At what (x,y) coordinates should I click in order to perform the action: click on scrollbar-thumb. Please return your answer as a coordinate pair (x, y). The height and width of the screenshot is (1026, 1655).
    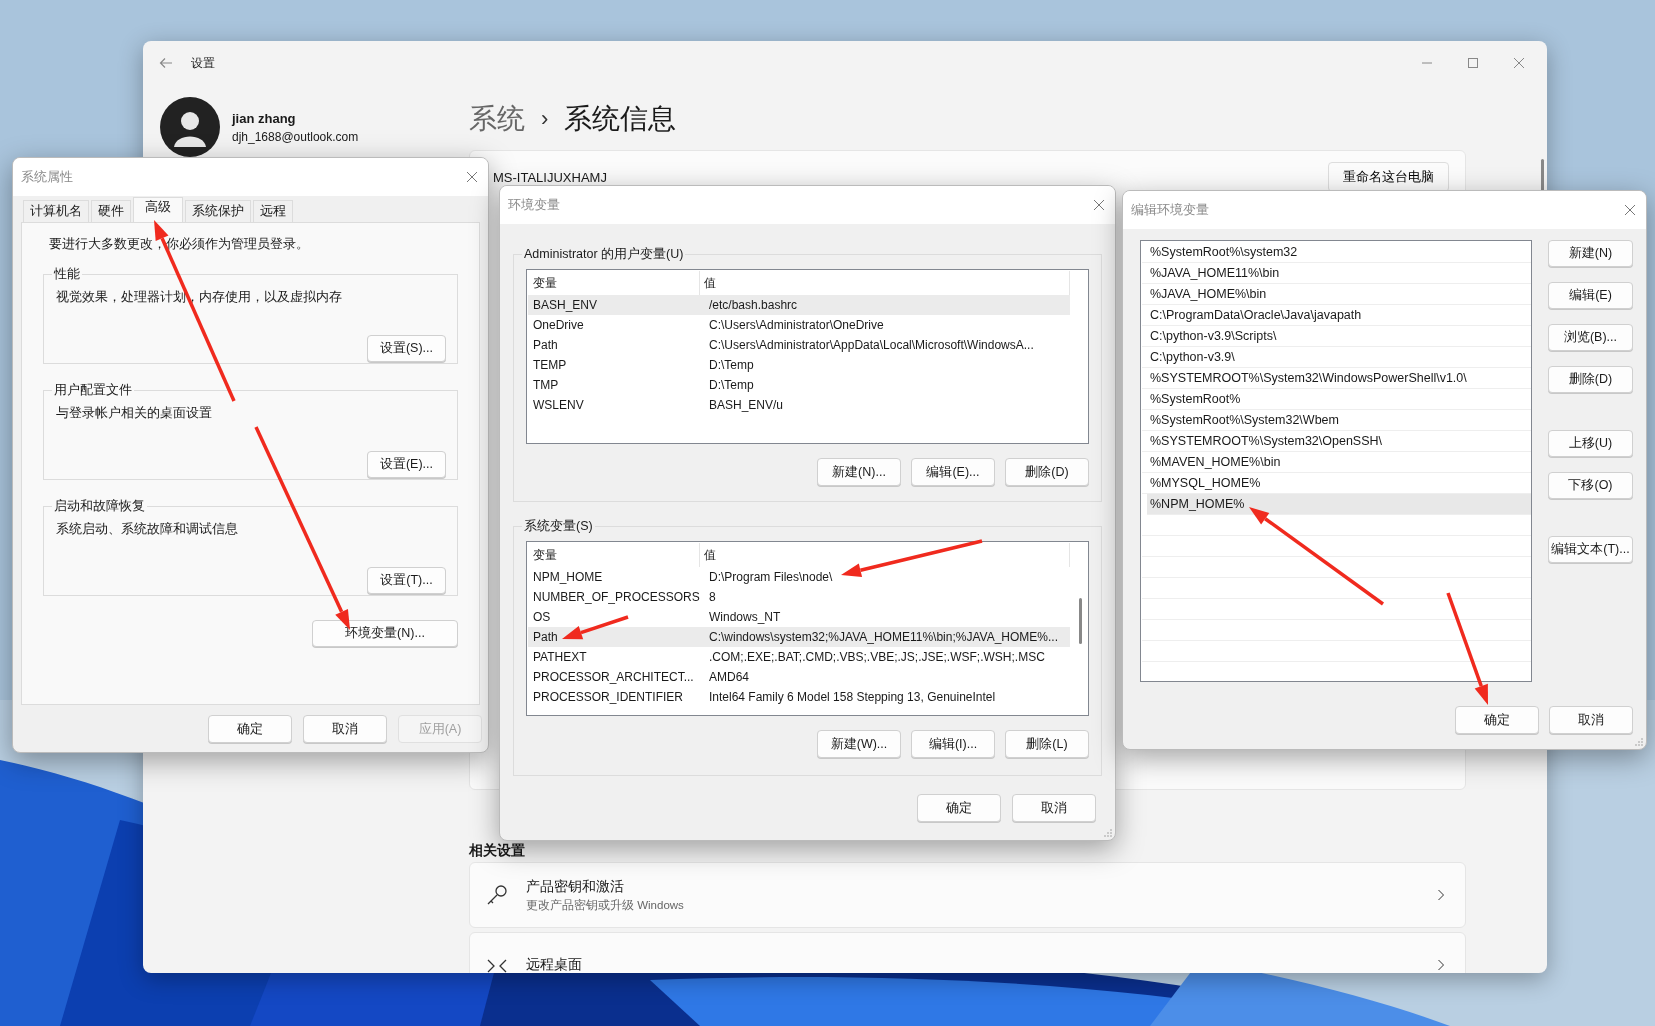
    Looking at the image, I should click on (1080, 621).